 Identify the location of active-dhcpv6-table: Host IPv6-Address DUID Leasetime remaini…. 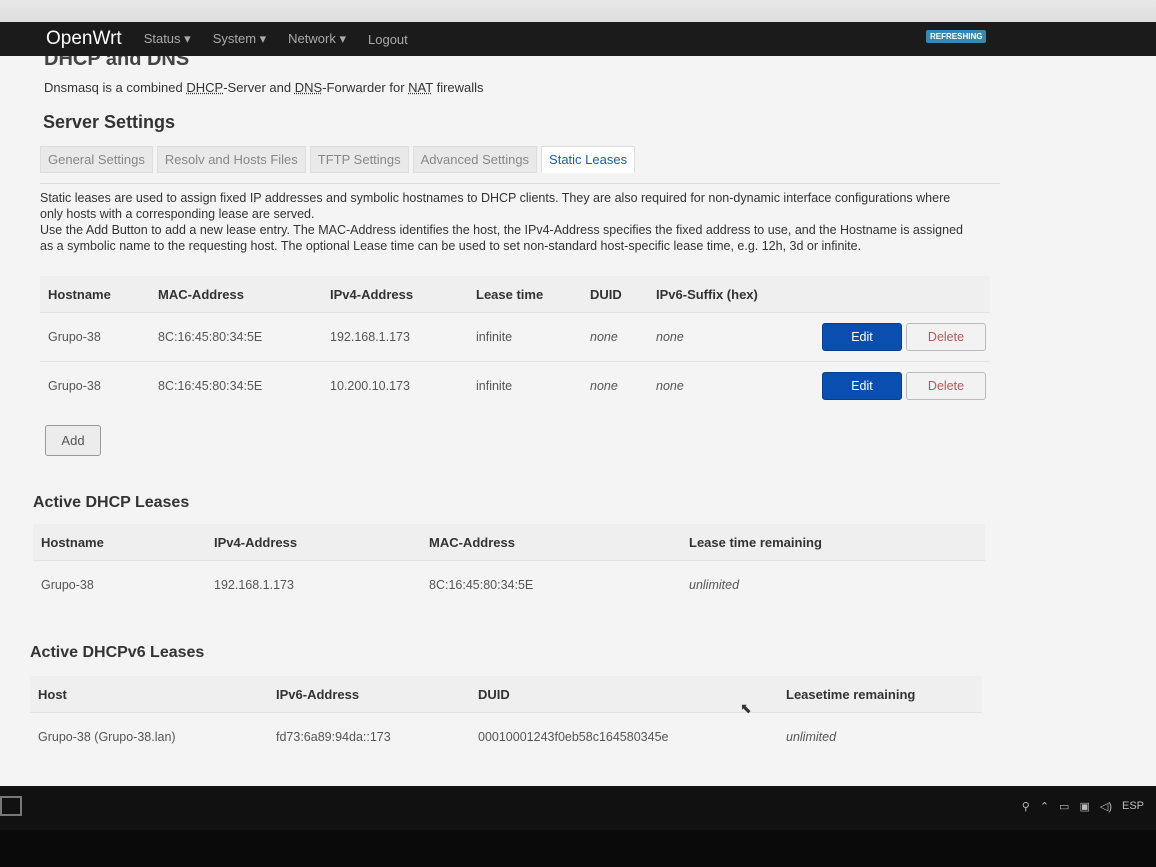
(506, 718).